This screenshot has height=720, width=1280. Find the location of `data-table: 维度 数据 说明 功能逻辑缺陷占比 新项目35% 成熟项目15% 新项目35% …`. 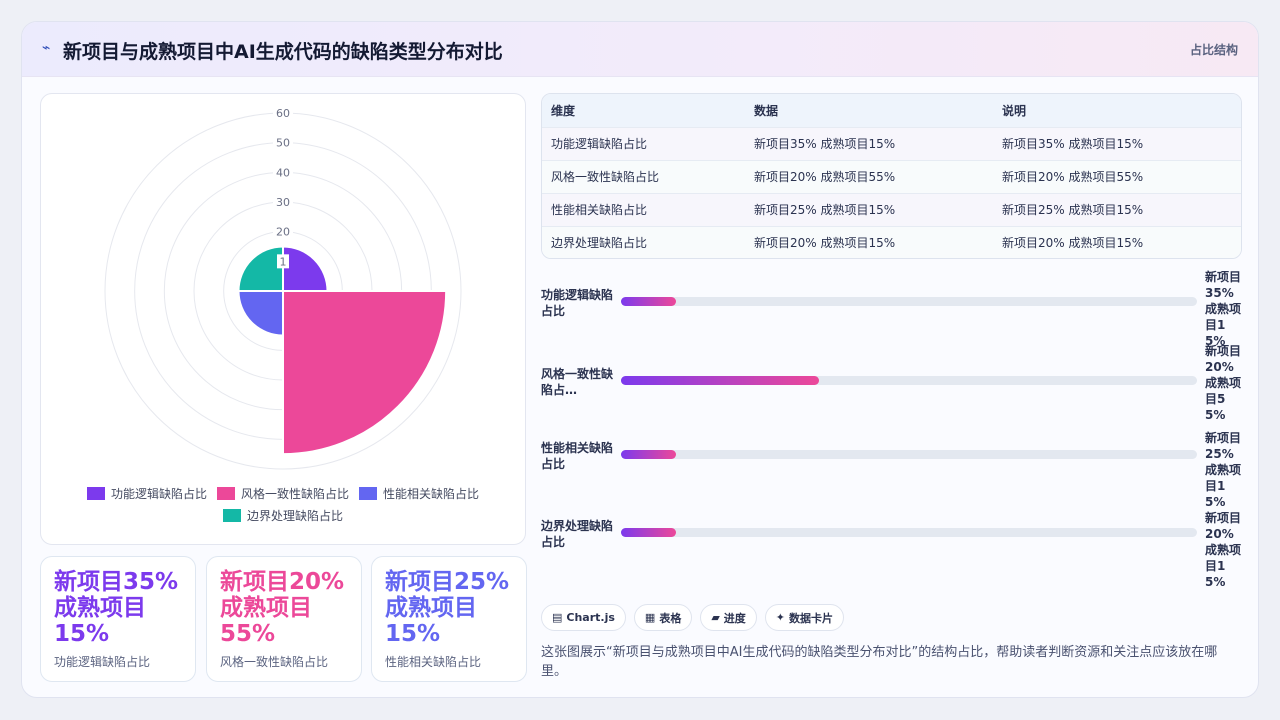

data-table: 维度 数据 说明 功能逻辑缺陷占比 新项目35% 成熟项目15% 新项目35% … is located at coordinates (891, 176).